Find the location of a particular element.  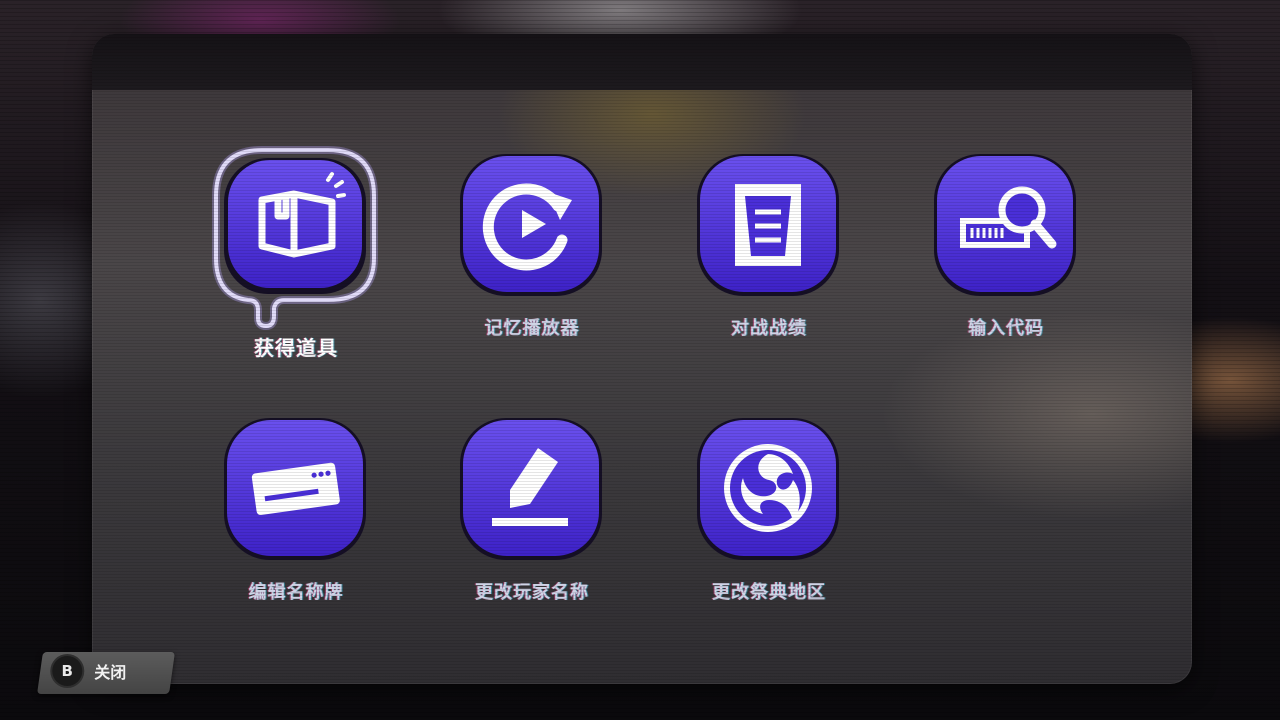

menu-item-label: 更改玩家名称 is located at coordinates (532, 592).